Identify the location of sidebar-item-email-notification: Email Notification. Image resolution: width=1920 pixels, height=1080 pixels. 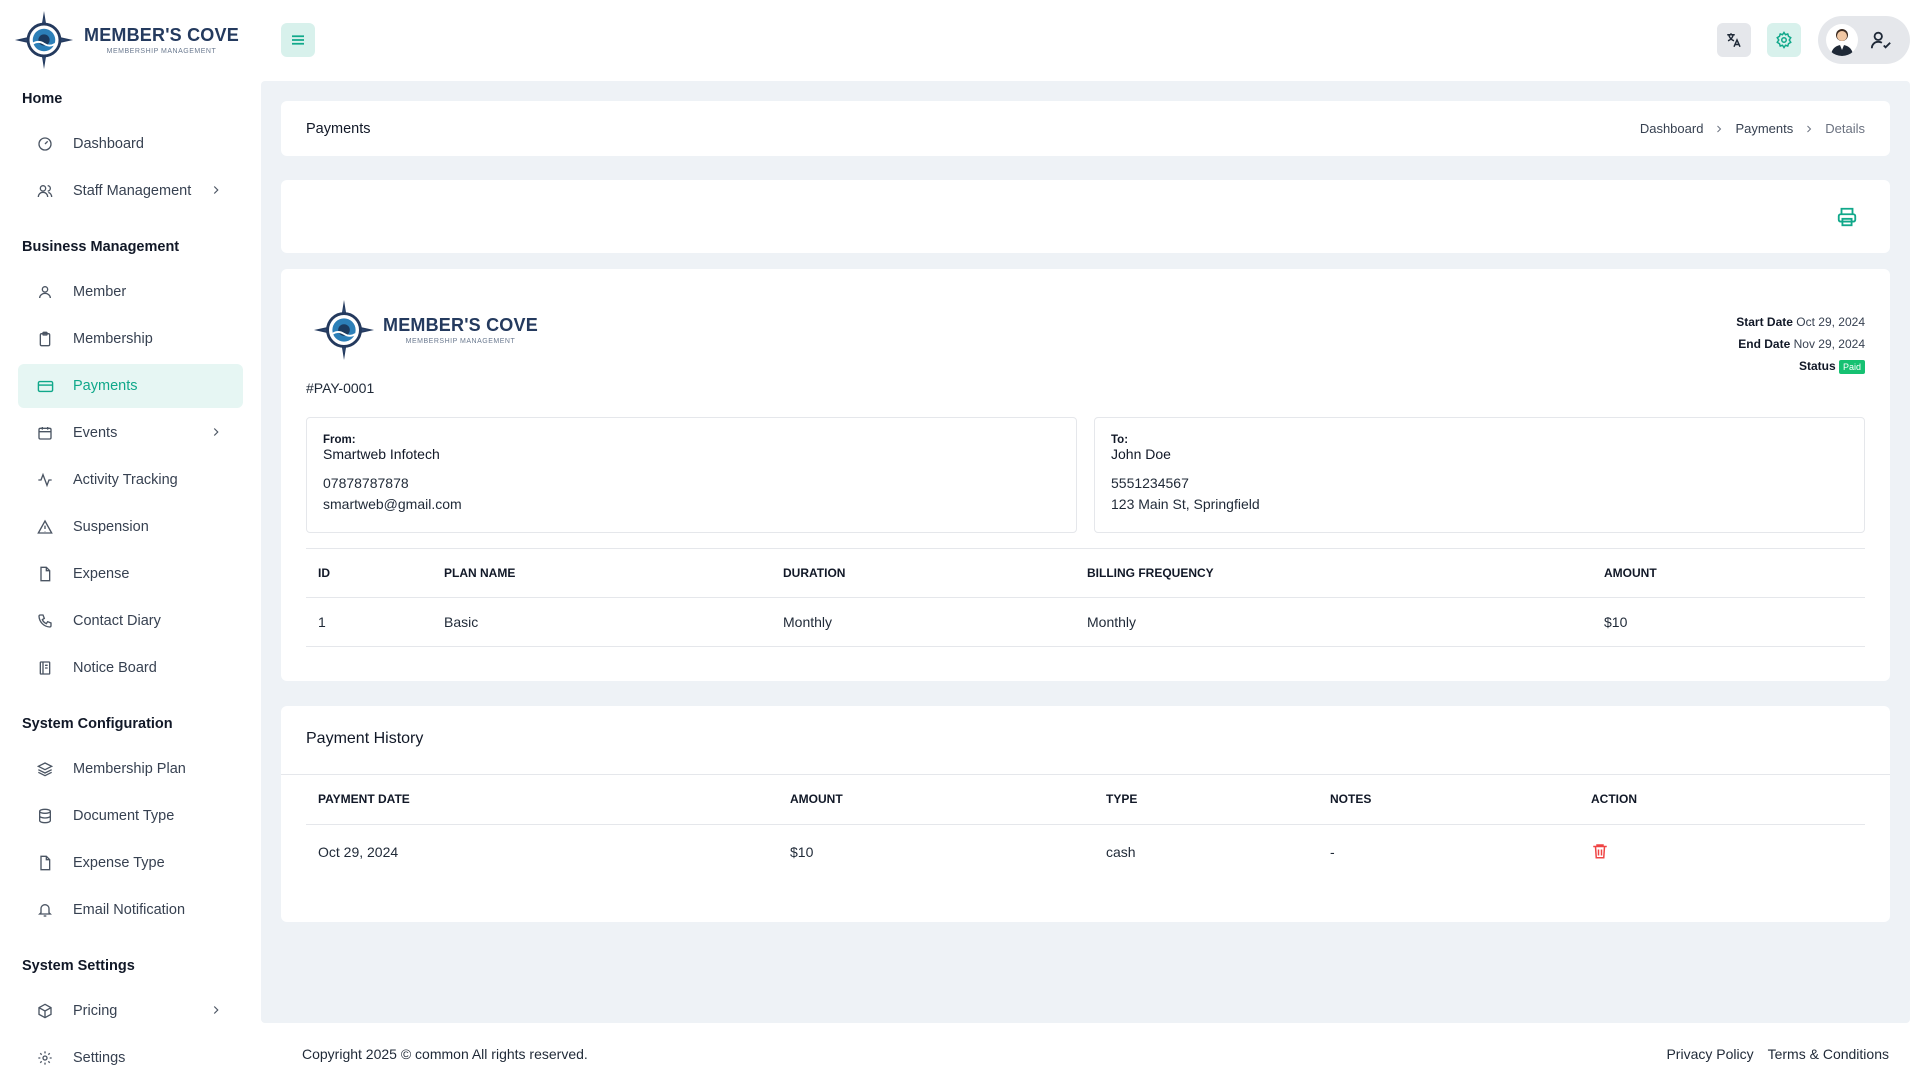
(130, 910).